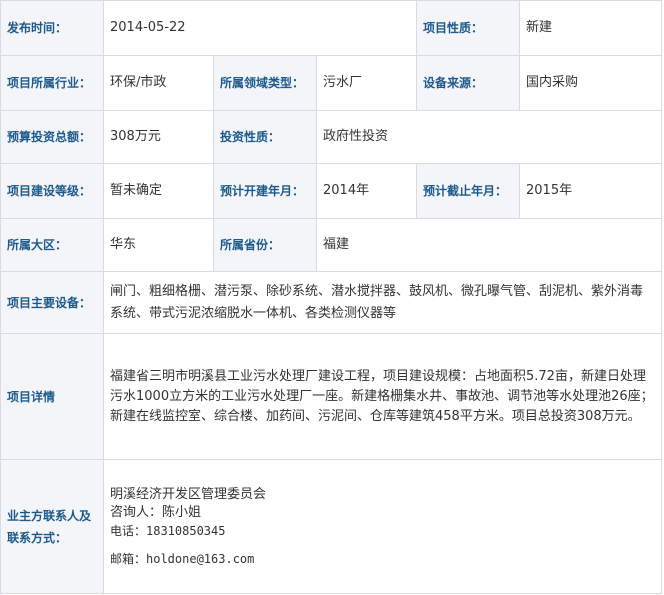 This screenshot has height=595, width=664. I want to click on planned-end-label: 预计截止年月：, so click(468, 191).